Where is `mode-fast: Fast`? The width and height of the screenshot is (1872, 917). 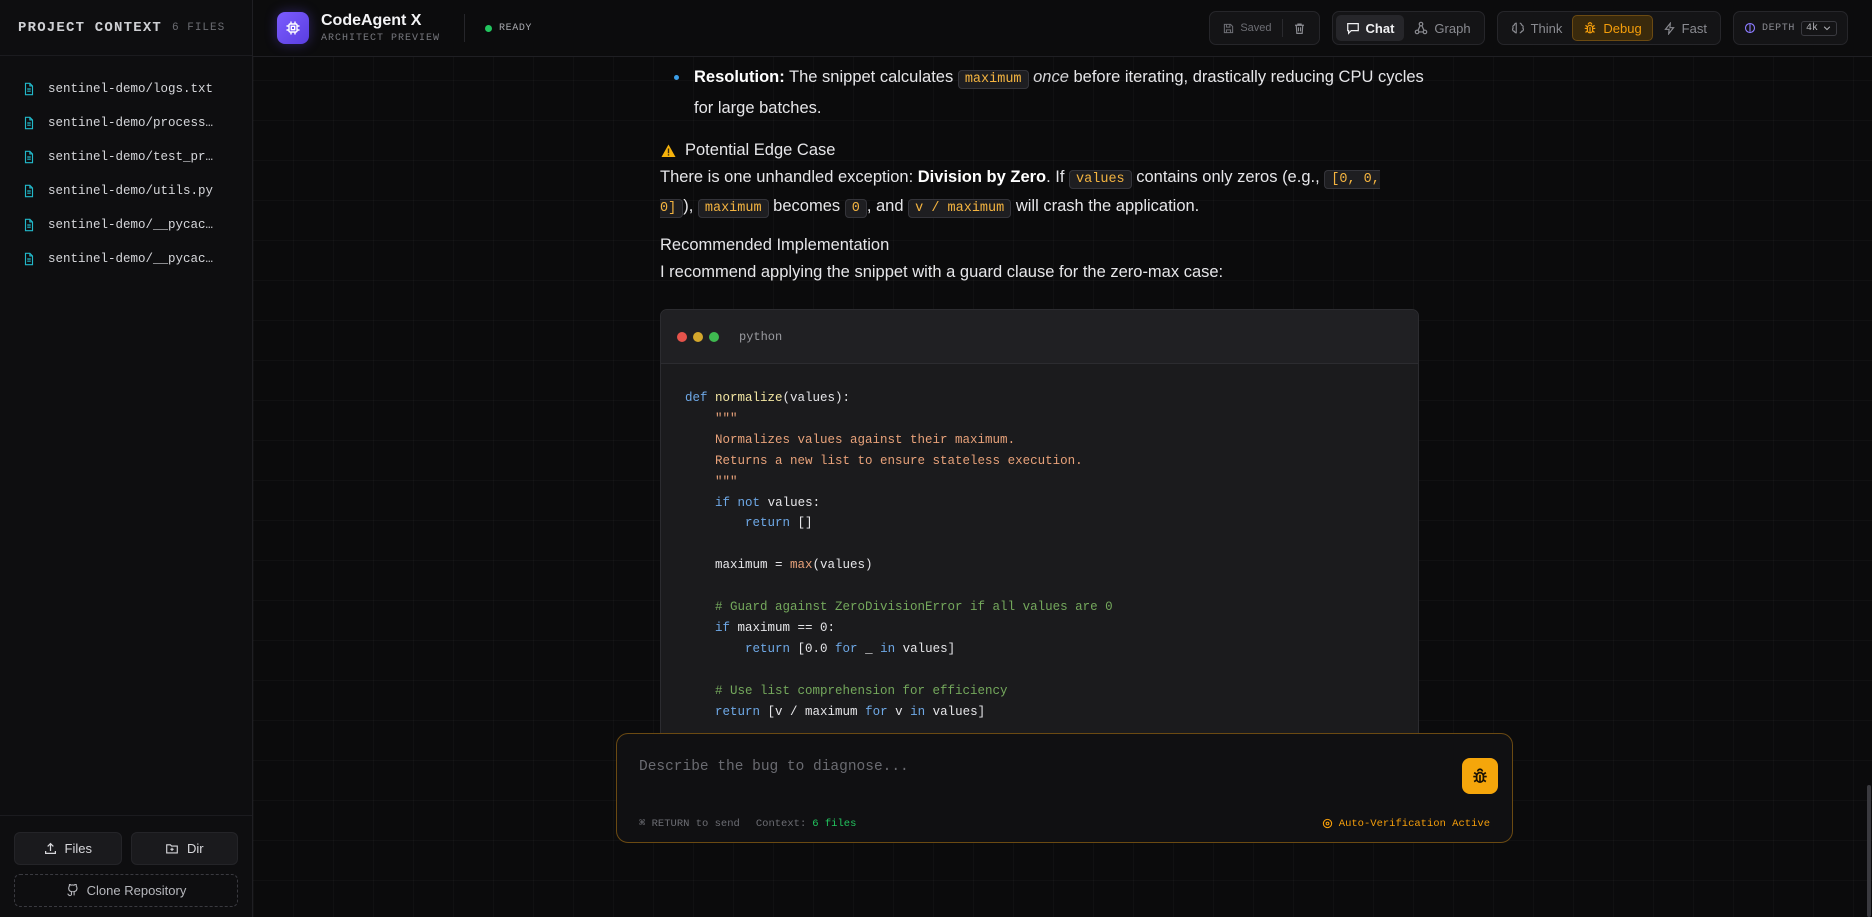
mode-fast: Fast is located at coordinates (1685, 28).